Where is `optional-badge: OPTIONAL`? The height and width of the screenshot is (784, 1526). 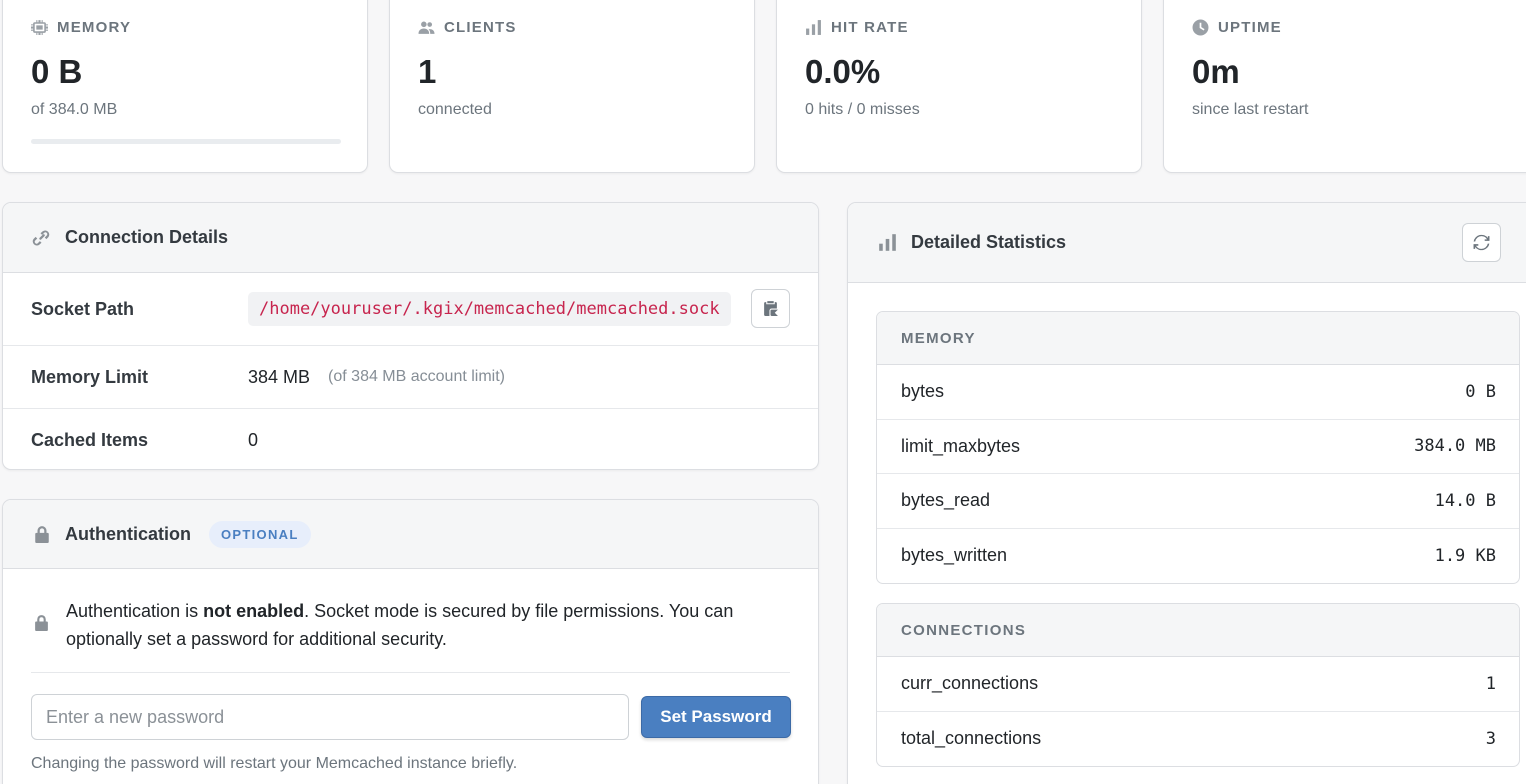 optional-badge: OPTIONAL is located at coordinates (260, 534).